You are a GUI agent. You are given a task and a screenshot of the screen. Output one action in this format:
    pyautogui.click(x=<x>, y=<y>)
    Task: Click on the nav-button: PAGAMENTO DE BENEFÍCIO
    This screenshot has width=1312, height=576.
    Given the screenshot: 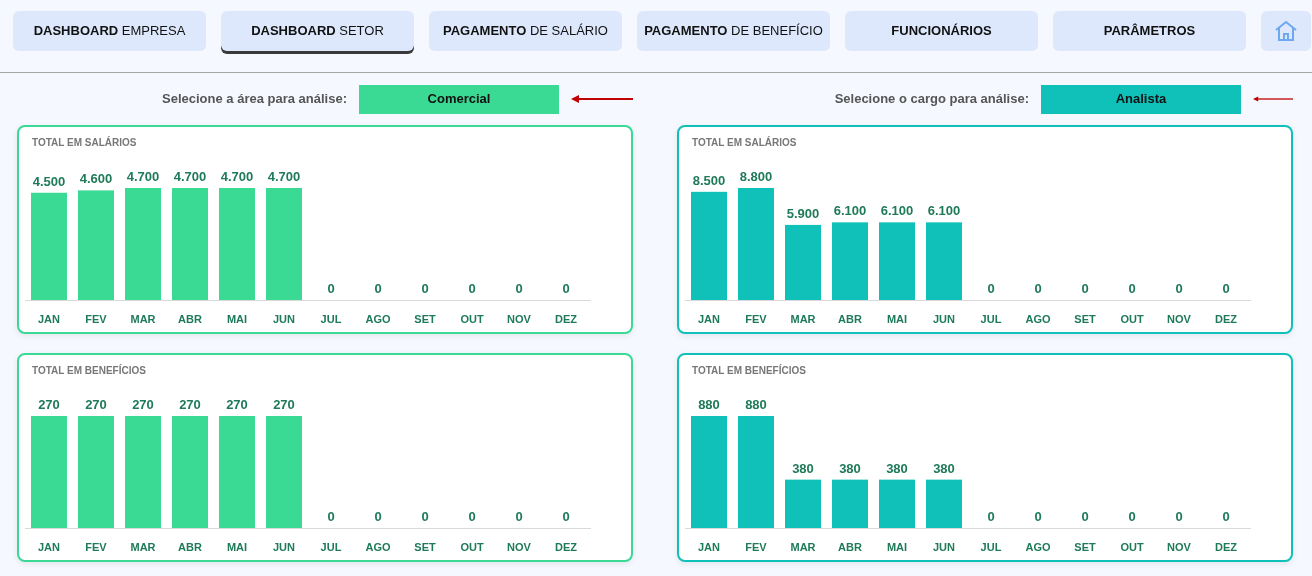 What is the action you would take?
    pyautogui.click(x=733, y=31)
    